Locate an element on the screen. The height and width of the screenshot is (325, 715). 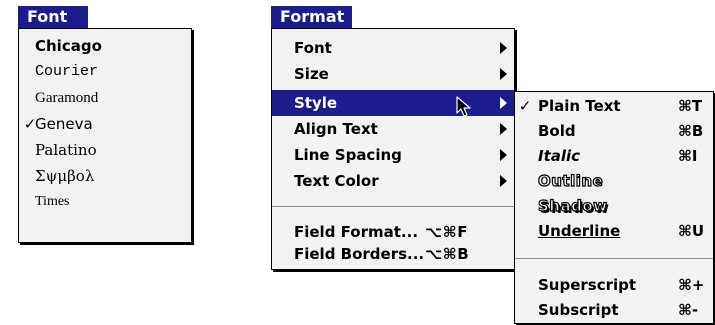
format-item-field-borders: Field Borders... ⌥⌘B is located at coordinates (393, 254).